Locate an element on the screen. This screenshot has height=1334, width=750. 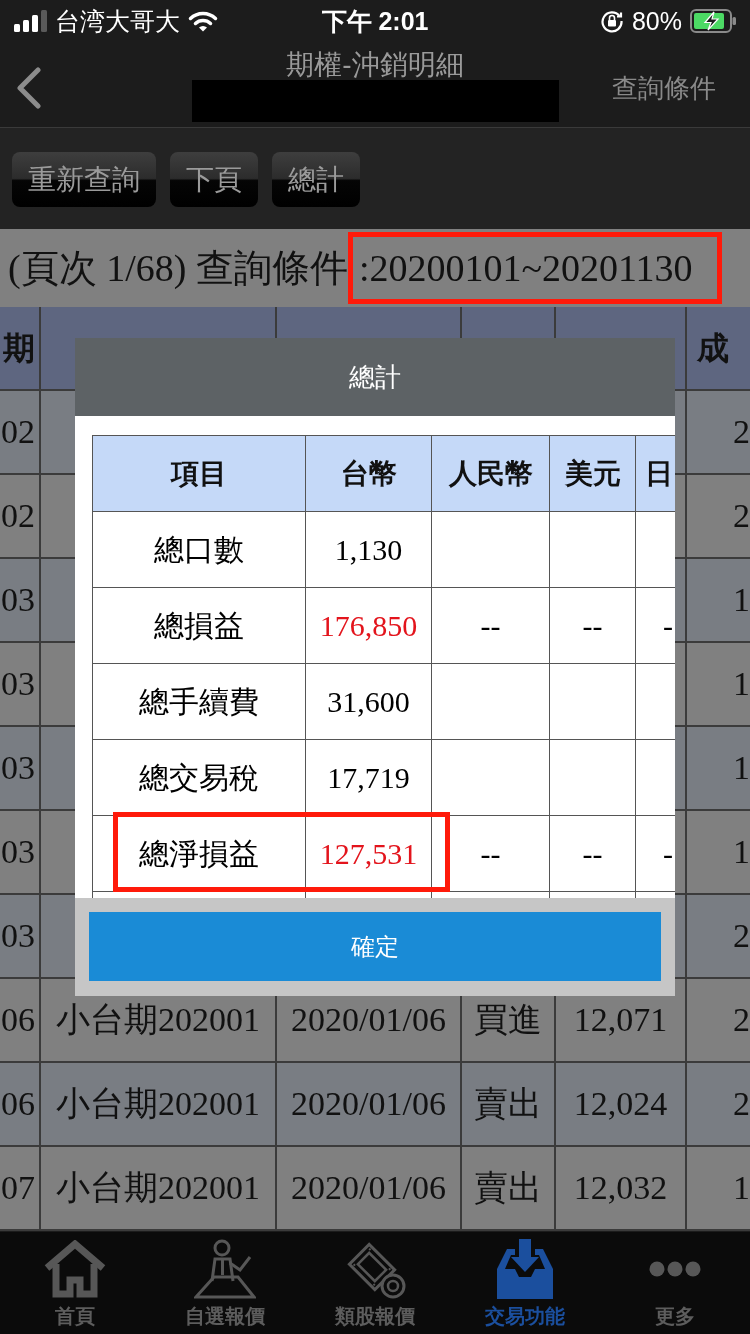
table-cell: 總口數 is located at coordinates (199, 549).